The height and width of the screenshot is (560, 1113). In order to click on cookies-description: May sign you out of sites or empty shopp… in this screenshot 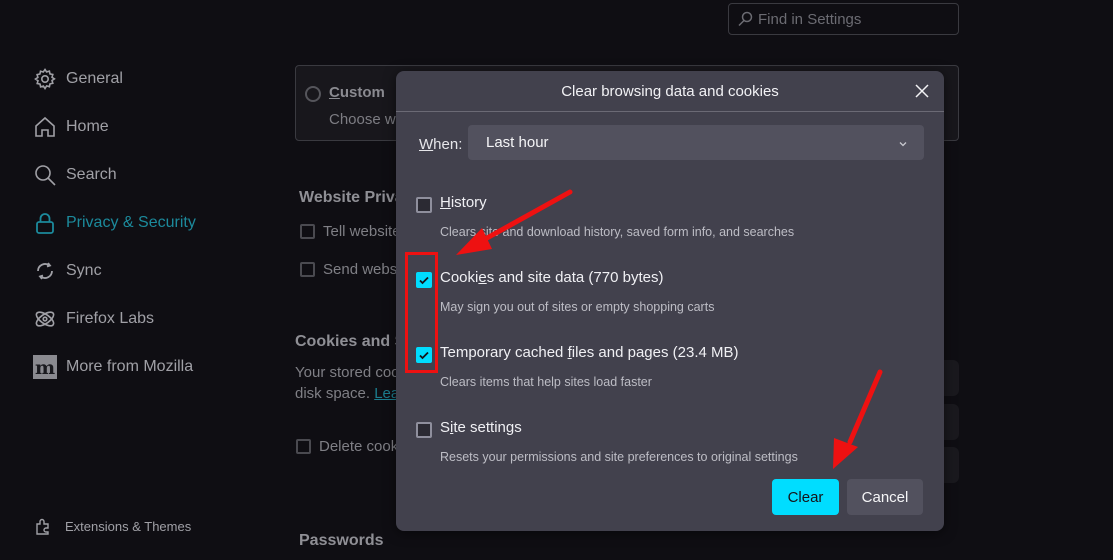, I will do `click(577, 307)`.